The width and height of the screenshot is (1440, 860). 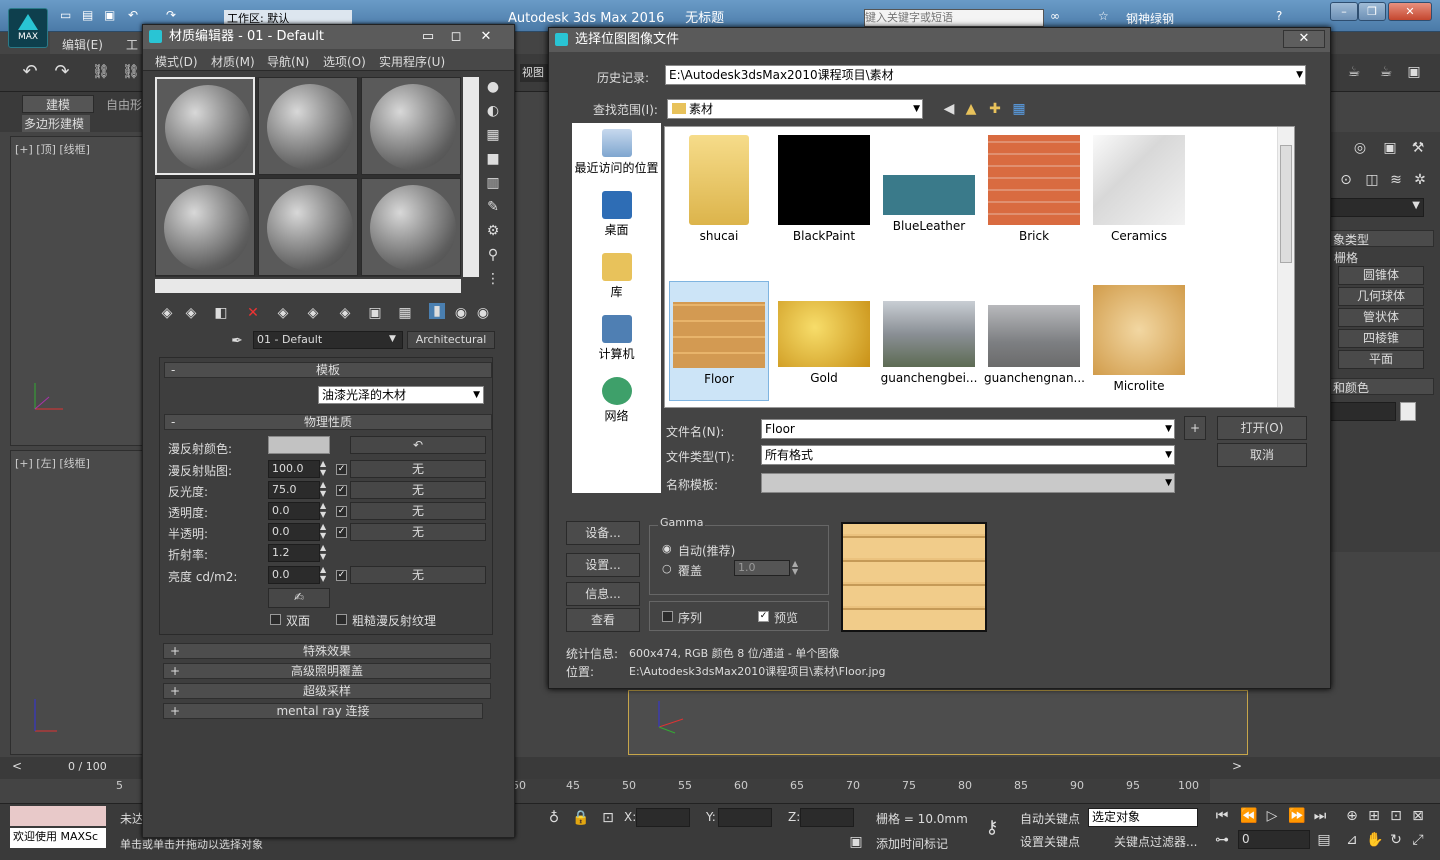 What do you see at coordinates (1386, 72) in the screenshot?
I see `render-icon: ☕` at bounding box center [1386, 72].